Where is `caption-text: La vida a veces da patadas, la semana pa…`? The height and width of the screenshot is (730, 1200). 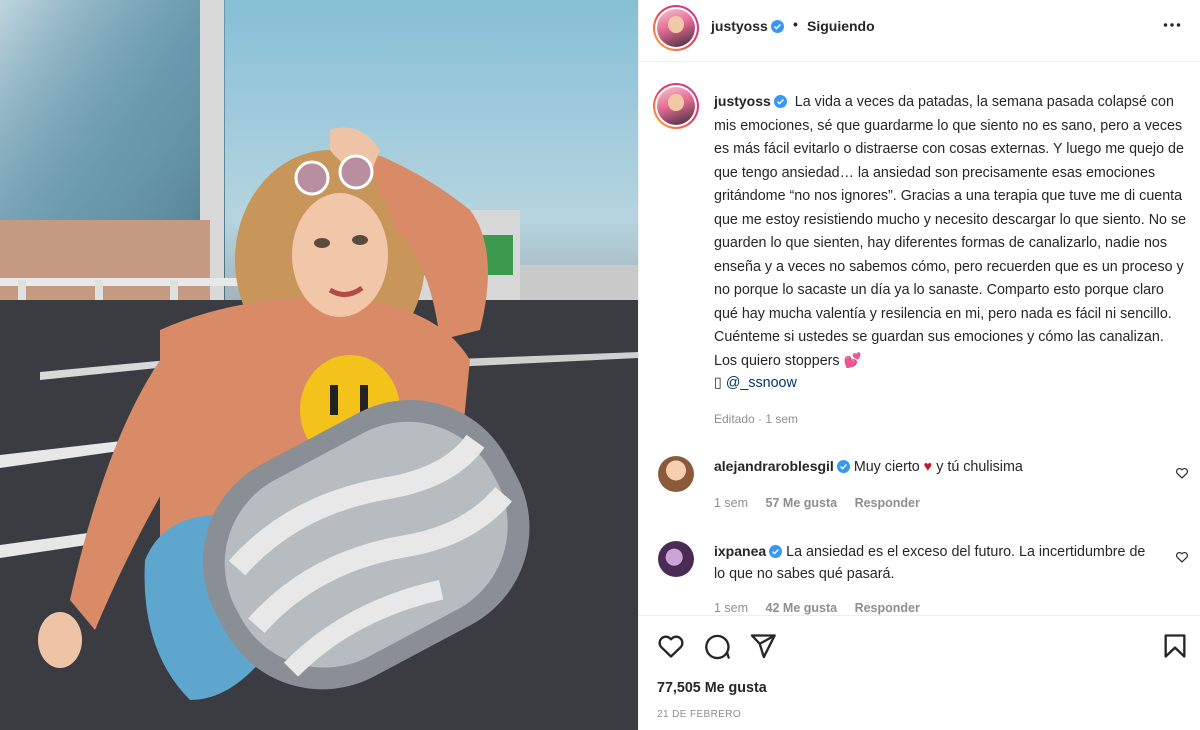 caption-text: La vida a veces da patadas, la semana pa… is located at coordinates (950, 231).